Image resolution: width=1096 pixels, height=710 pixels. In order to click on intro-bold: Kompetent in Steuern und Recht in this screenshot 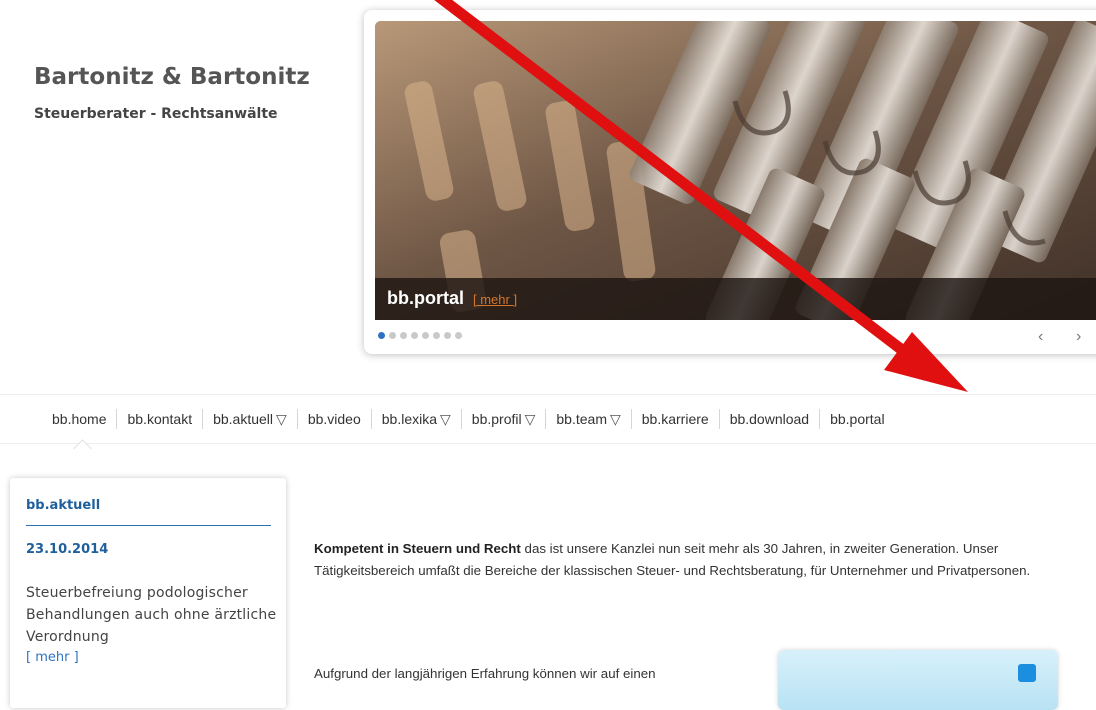, I will do `click(417, 548)`.